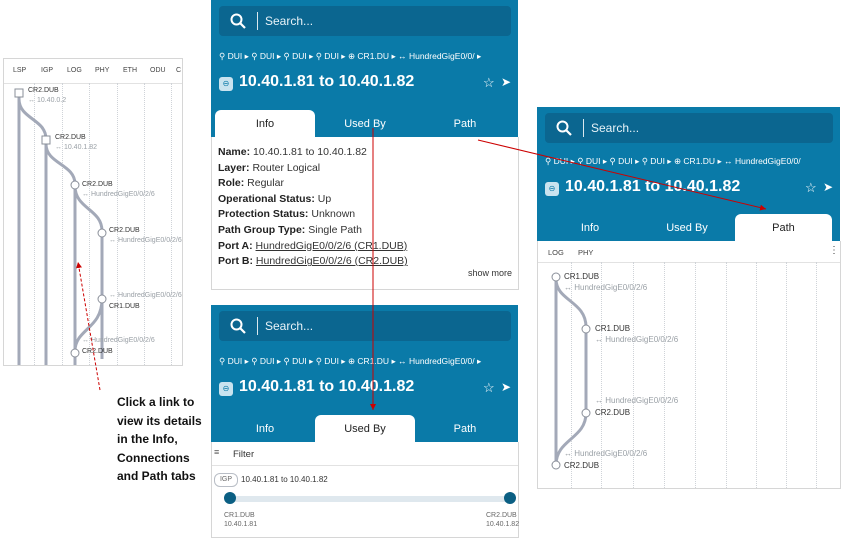 The width and height of the screenshot is (841, 538). I want to click on igp-badge: IGP, so click(226, 480).